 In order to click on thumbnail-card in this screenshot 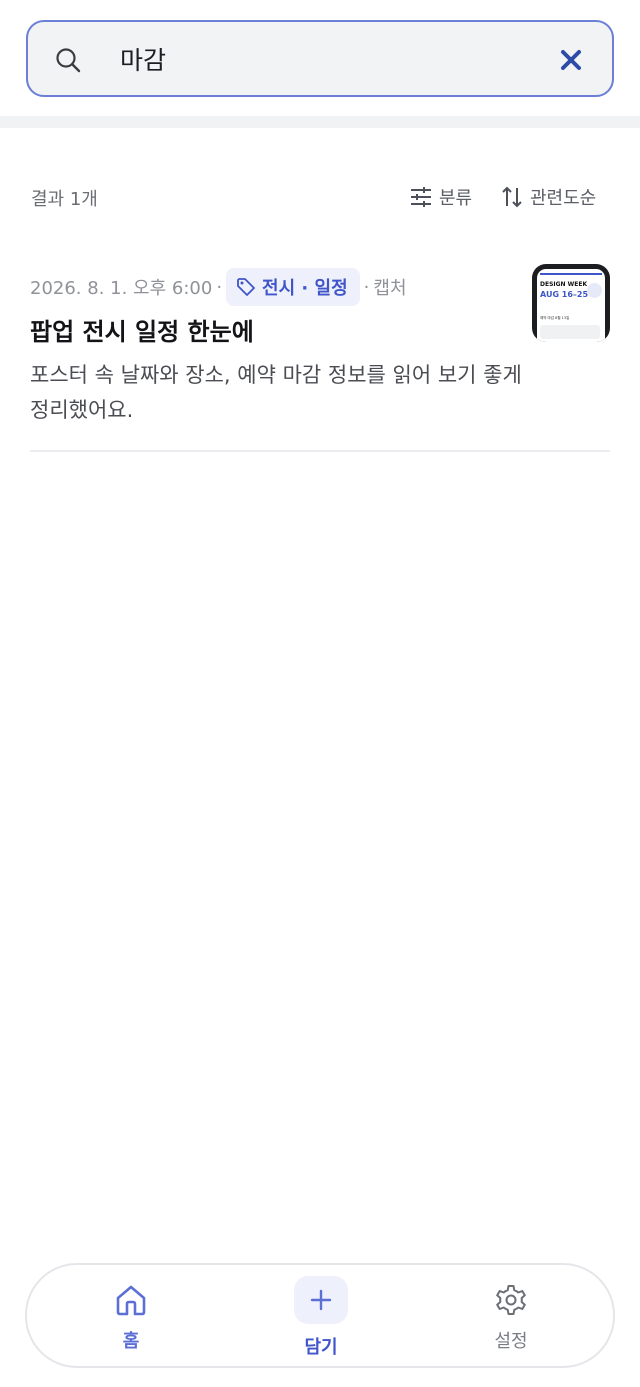, I will do `click(570, 332)`.